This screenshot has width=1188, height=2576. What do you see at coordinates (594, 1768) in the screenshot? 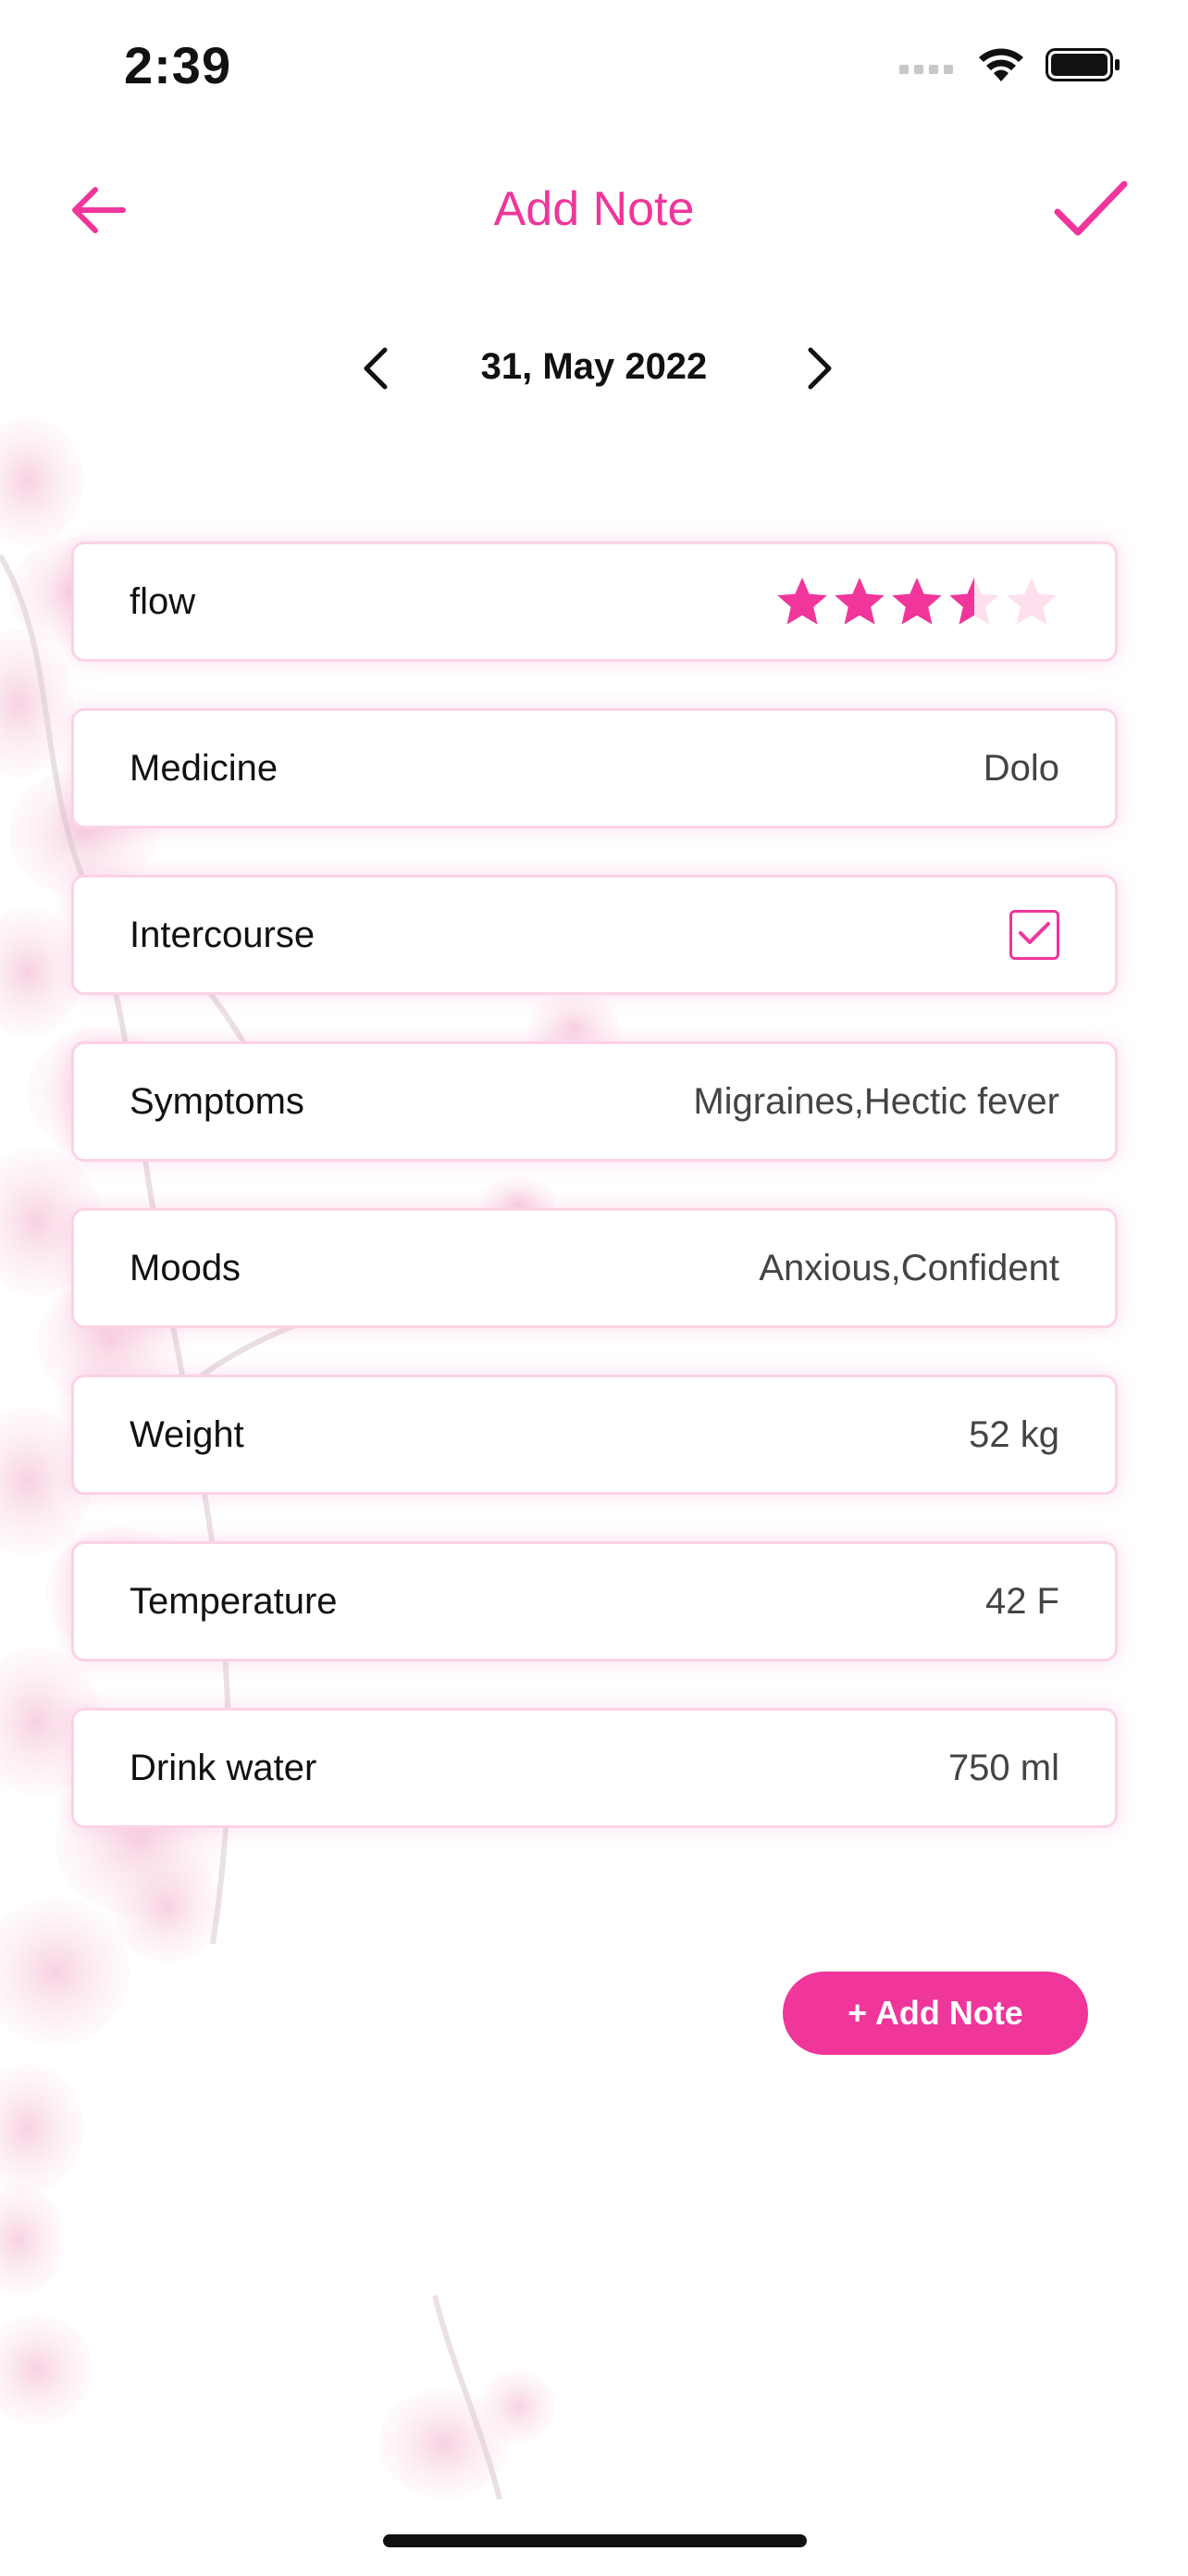
I see `drink-water-card: Drink water 750 ml` at bounding box center [594, 1768].